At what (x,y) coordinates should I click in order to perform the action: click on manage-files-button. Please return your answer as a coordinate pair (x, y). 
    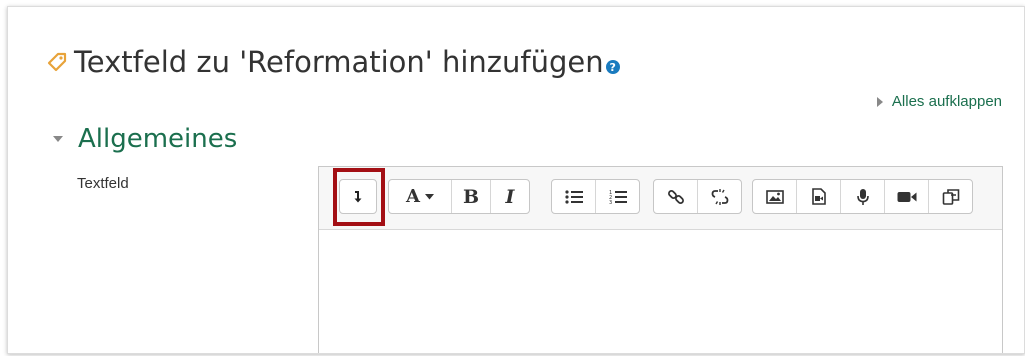
    Looking at the image, I should click on (950, 196).